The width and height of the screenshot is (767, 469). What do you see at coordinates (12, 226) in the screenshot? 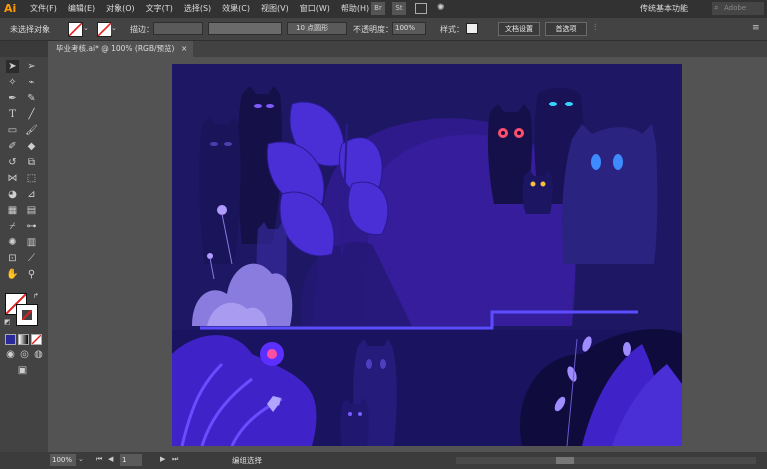
I see `eyedropper-tool-icon: ⌿` at bounding box center [12, 226].